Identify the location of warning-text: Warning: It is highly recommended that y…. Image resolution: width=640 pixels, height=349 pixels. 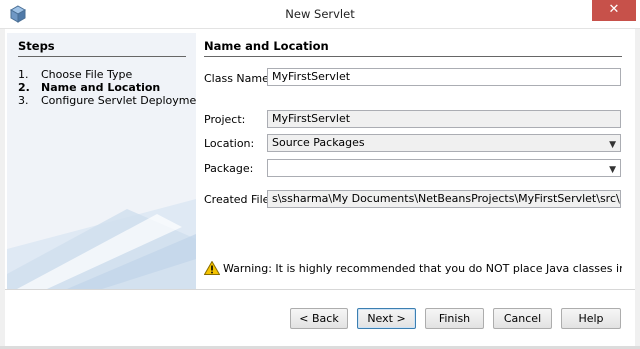
(422, 268).